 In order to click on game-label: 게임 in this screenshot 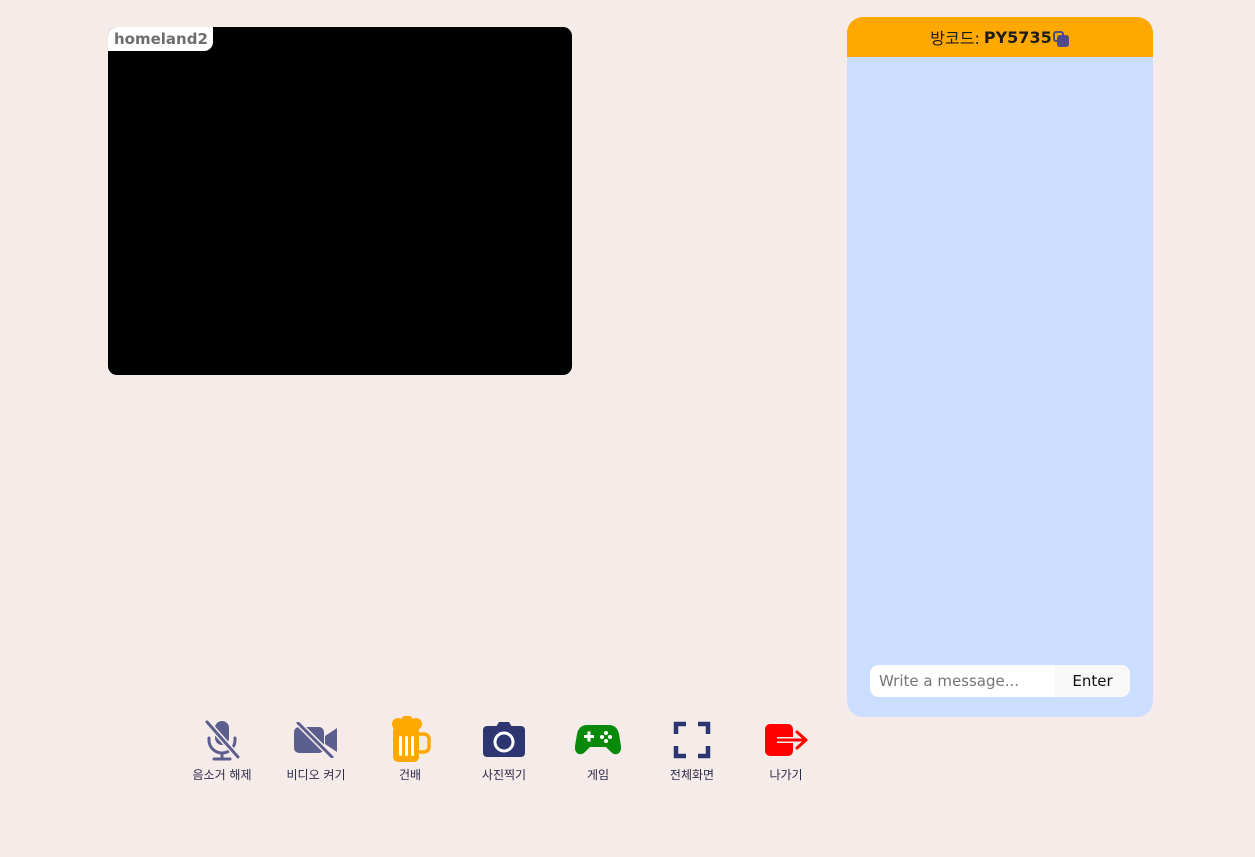, I will do `click(598, 775)`.